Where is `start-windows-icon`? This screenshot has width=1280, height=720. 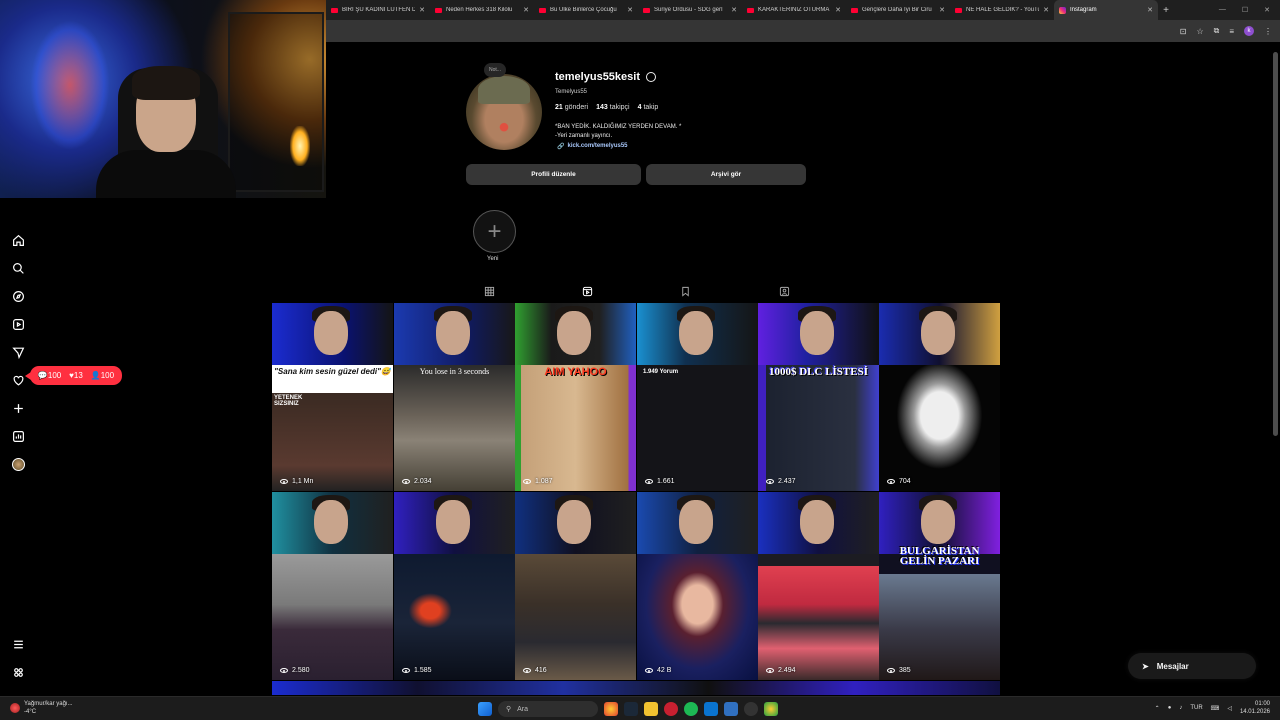 start-windows-icon is located at coordinates (485, 709).